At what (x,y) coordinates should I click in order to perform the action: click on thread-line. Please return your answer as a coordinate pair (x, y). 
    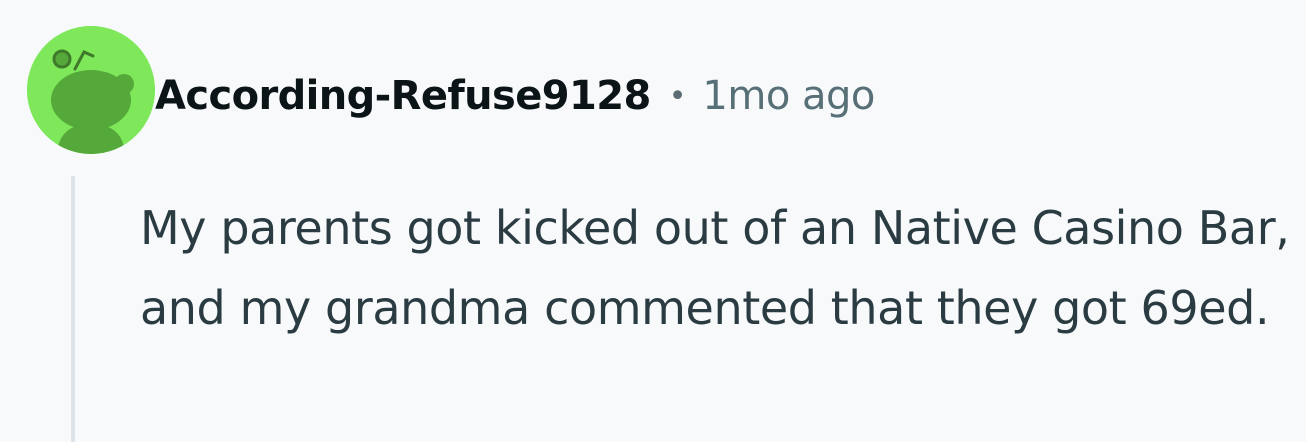
    Looking at the image, I should click on (73, 309).